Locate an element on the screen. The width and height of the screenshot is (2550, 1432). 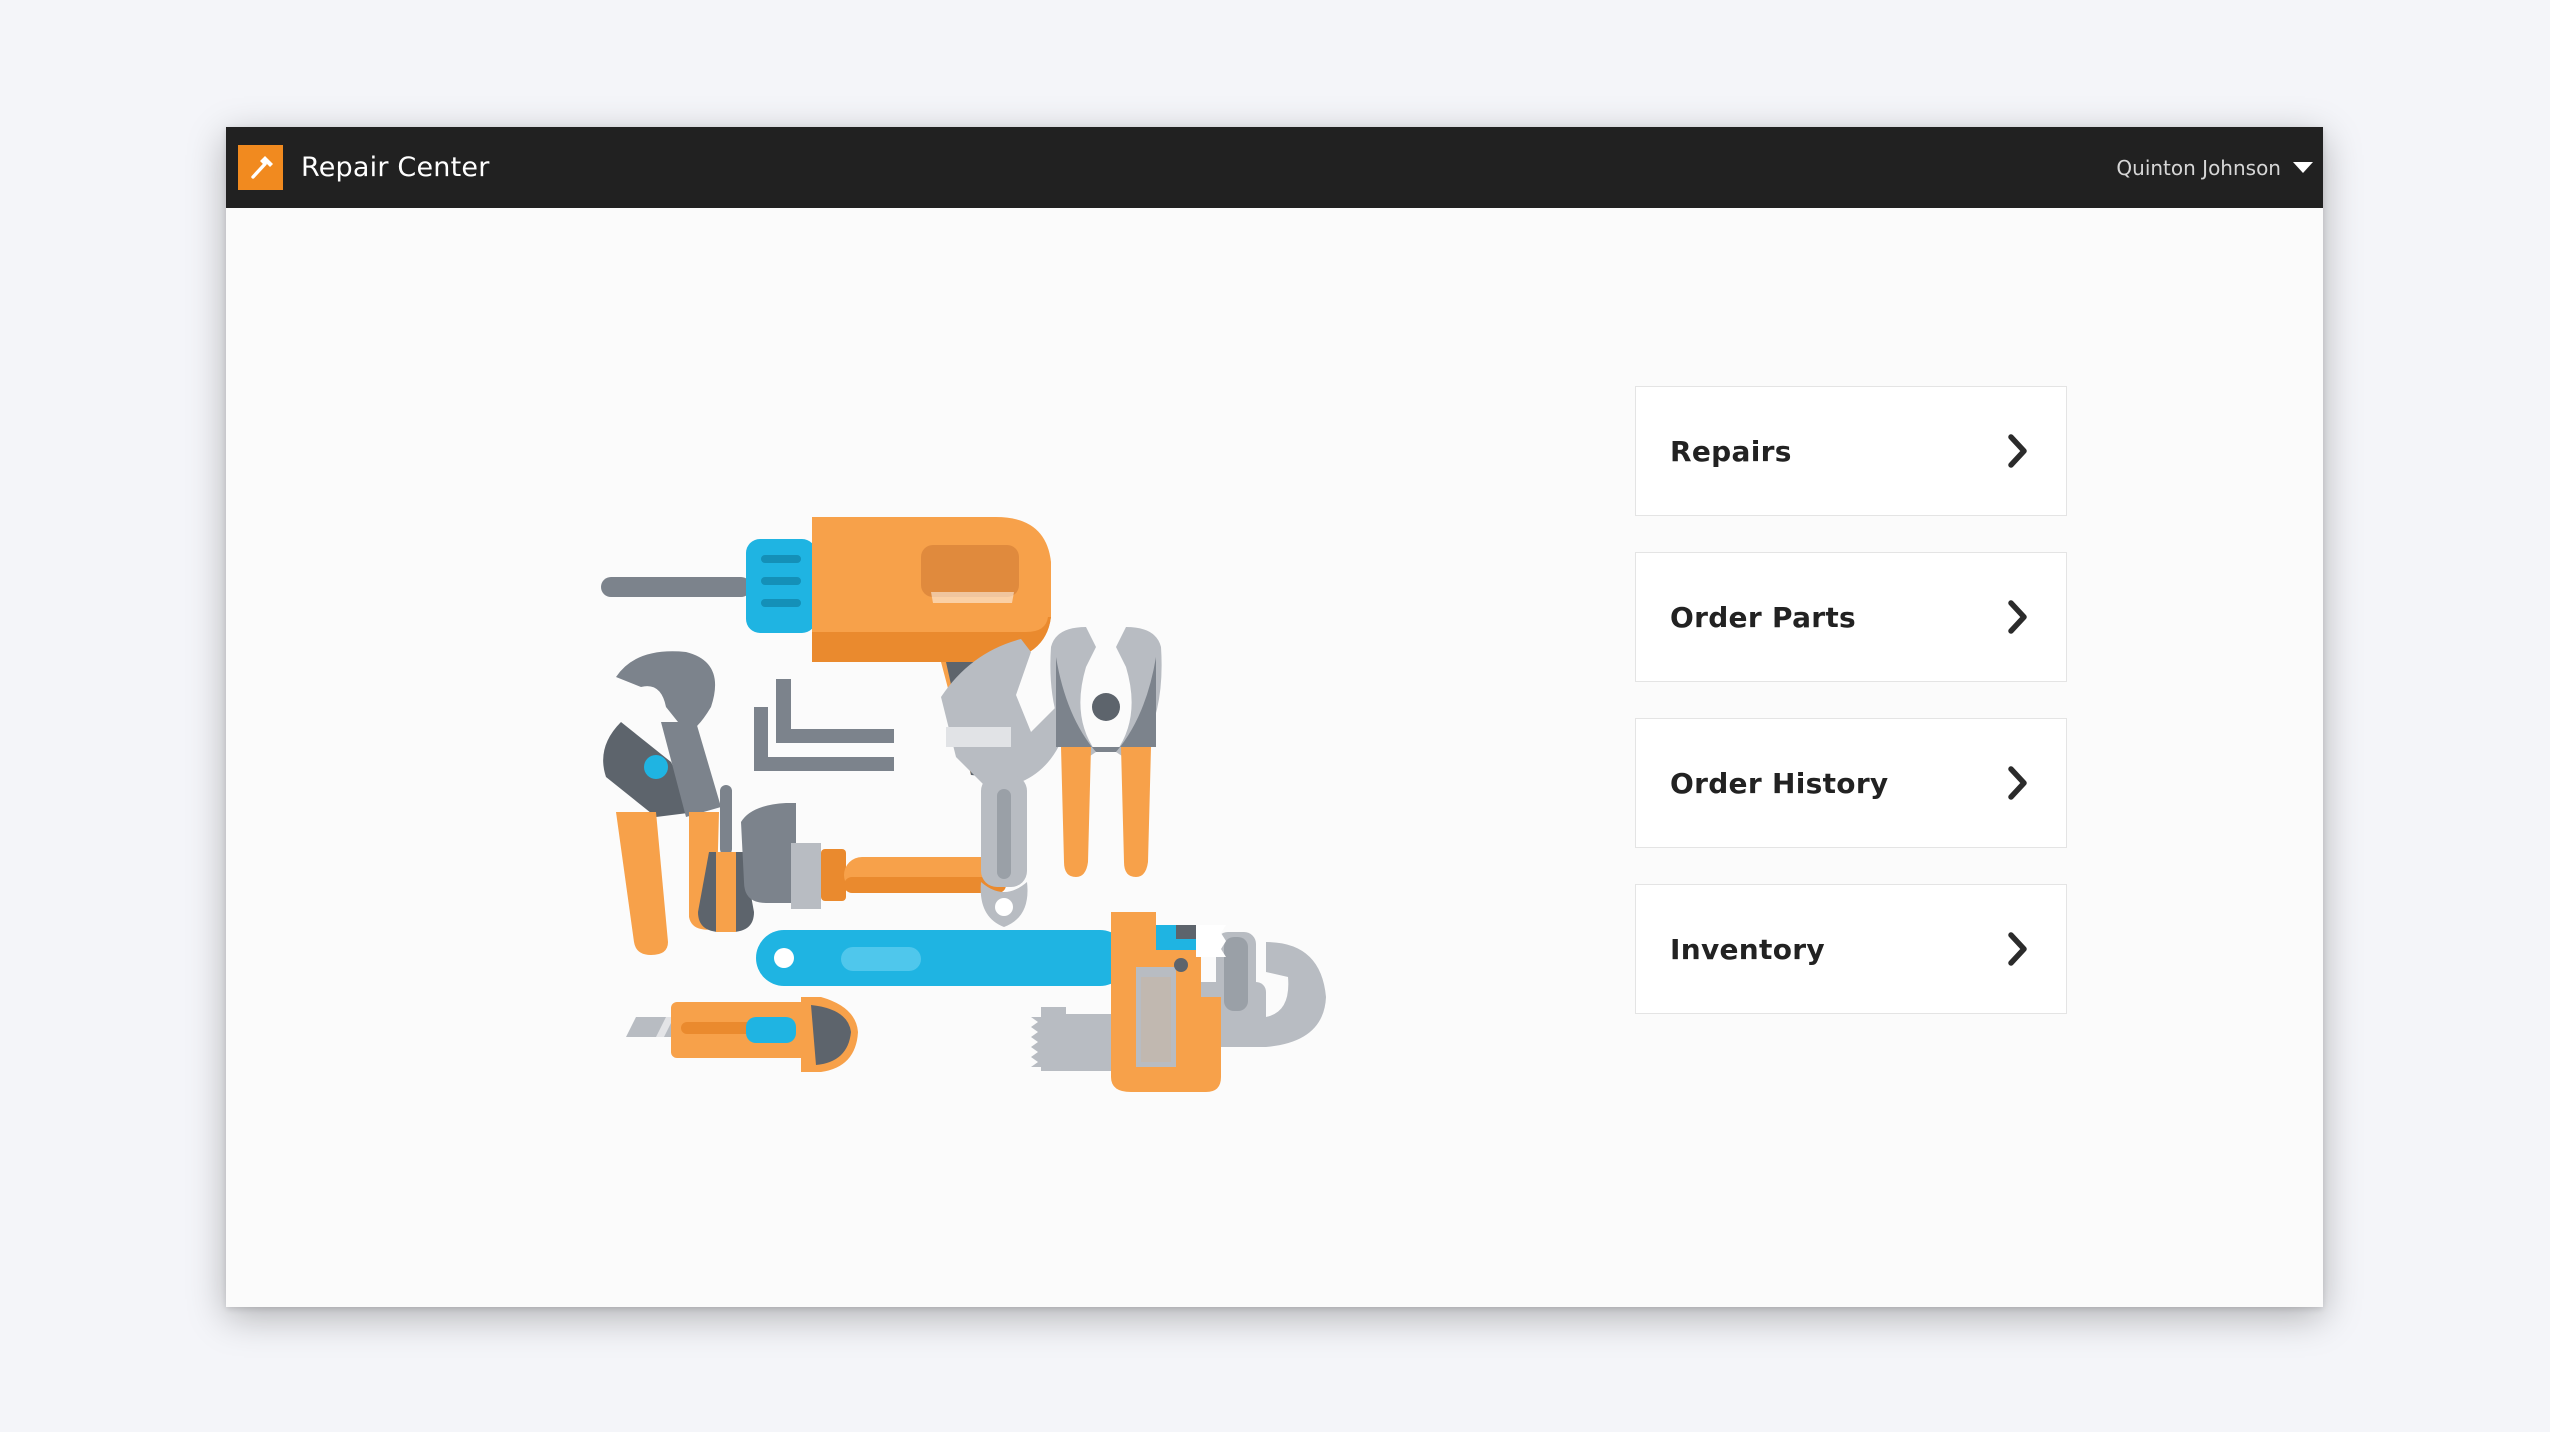
menu-item-order-history: Order History is located at coordinates (1851, 783).